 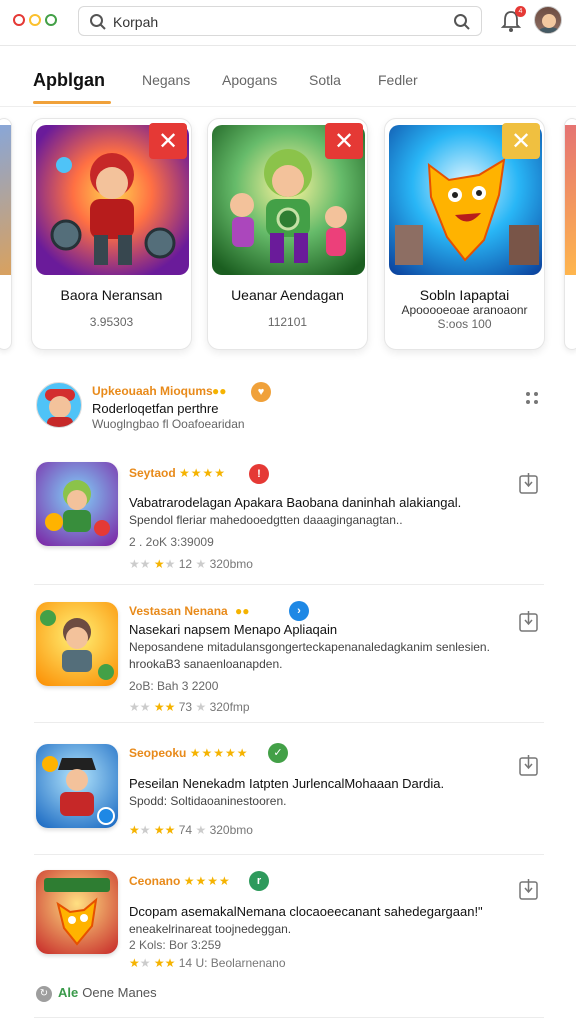 What do you see at coordinates (570, 234) in the screenshot?
I see `featured-card-next` at bounding box center [570, 234].